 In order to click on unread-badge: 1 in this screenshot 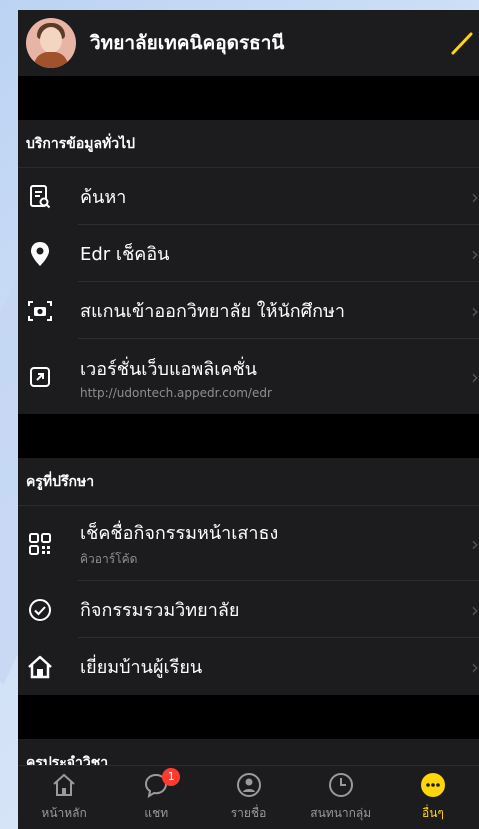, I will do `click(171, 777)`.